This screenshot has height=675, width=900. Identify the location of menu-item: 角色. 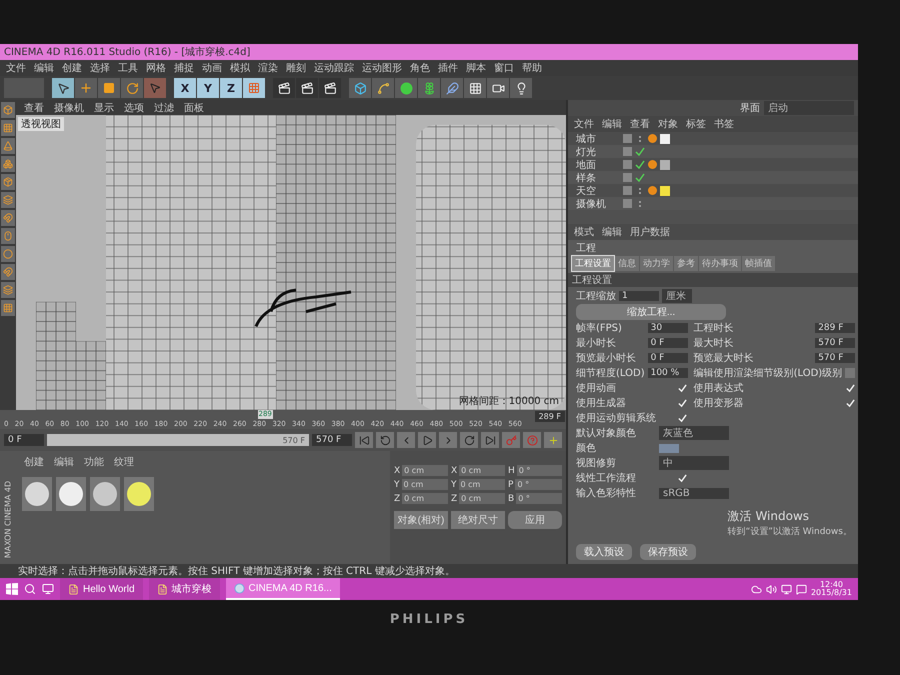
(420, 68).